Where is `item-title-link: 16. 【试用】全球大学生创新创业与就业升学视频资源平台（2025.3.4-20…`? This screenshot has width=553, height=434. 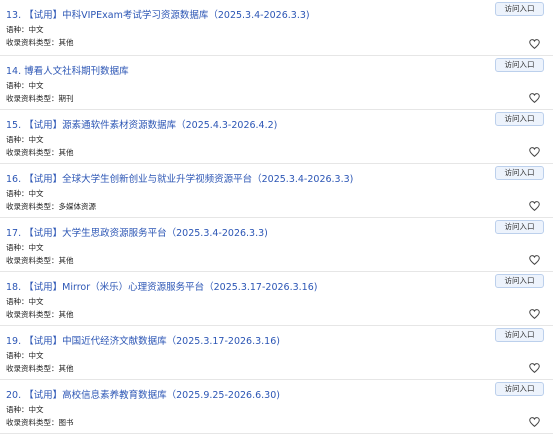
item-title-link: 16. 【试用】全球大学生创新创业与就业升学视频资源平台（2025.3.4-20… is located at coordinates (179, 178).